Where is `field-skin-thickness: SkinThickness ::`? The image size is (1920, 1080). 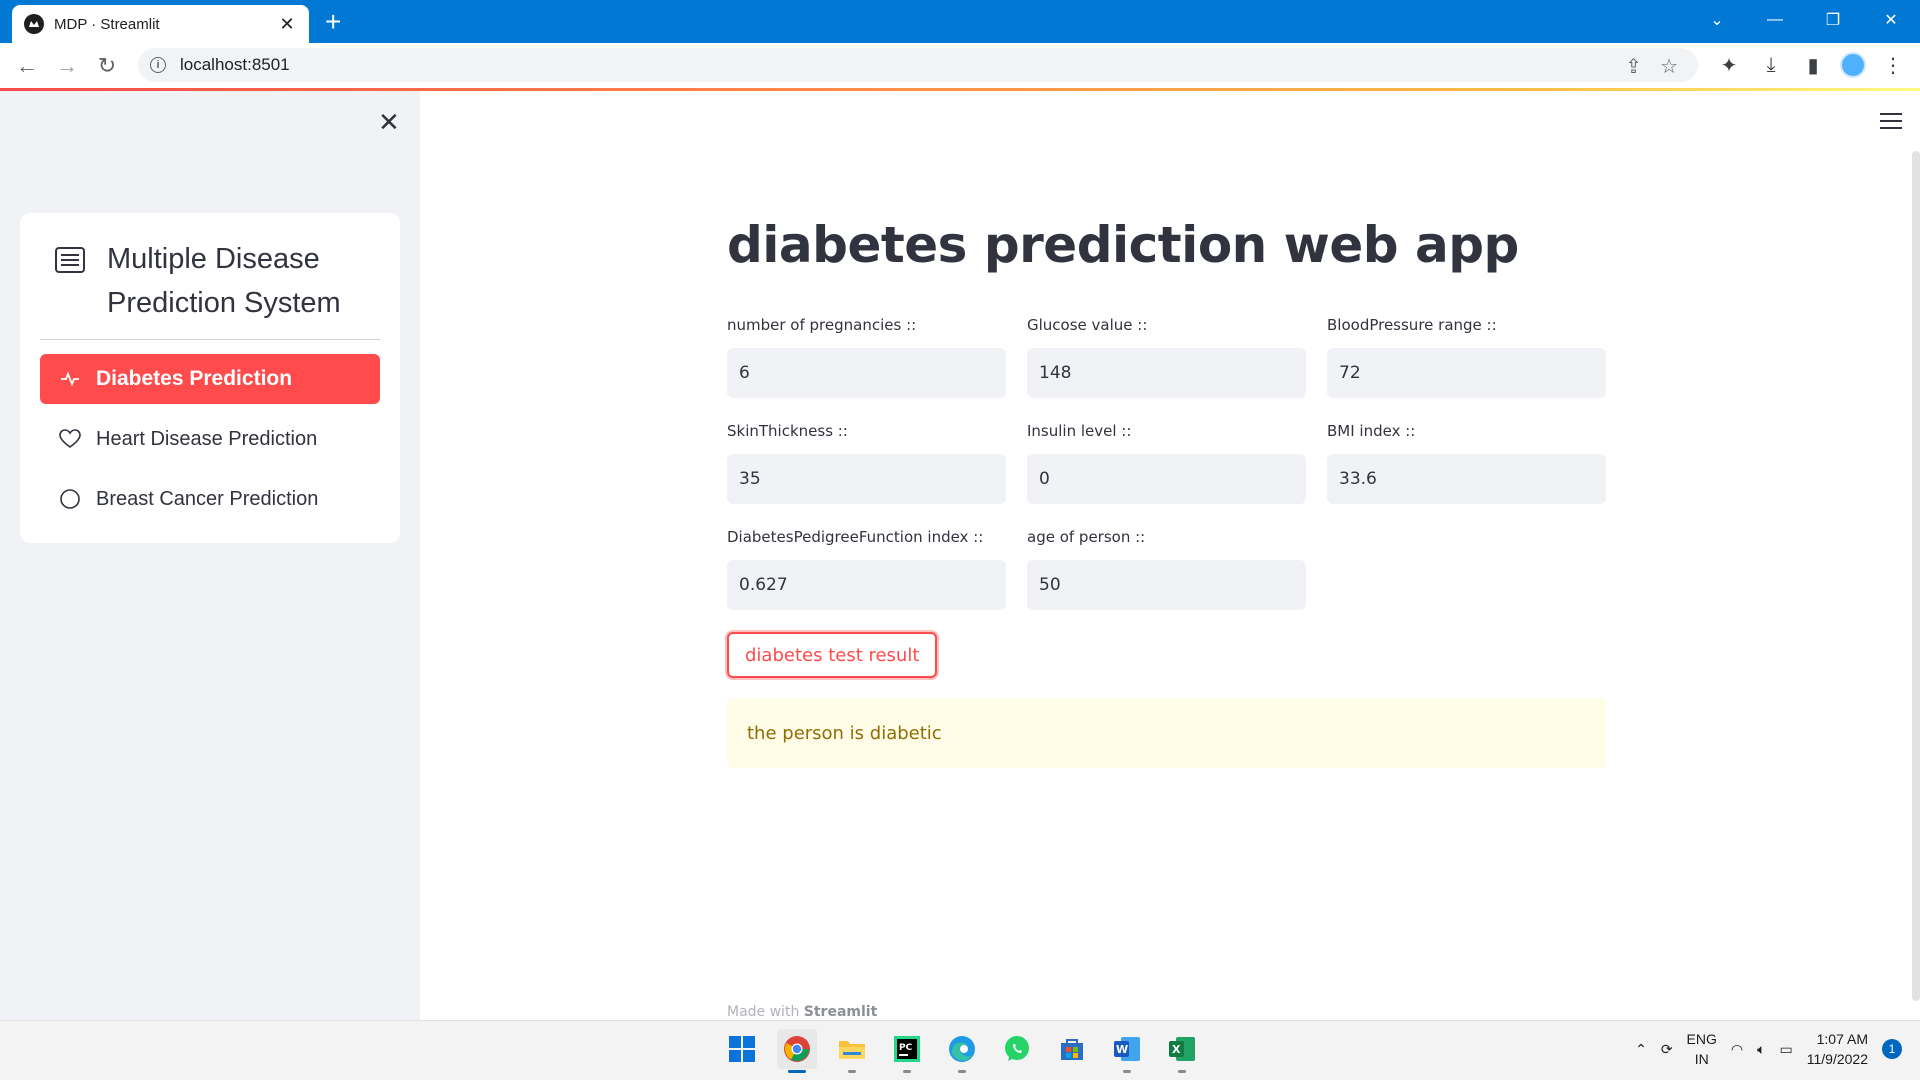 field-skin-thickness: SkinThickness :: is located at coordinates (866, 463).